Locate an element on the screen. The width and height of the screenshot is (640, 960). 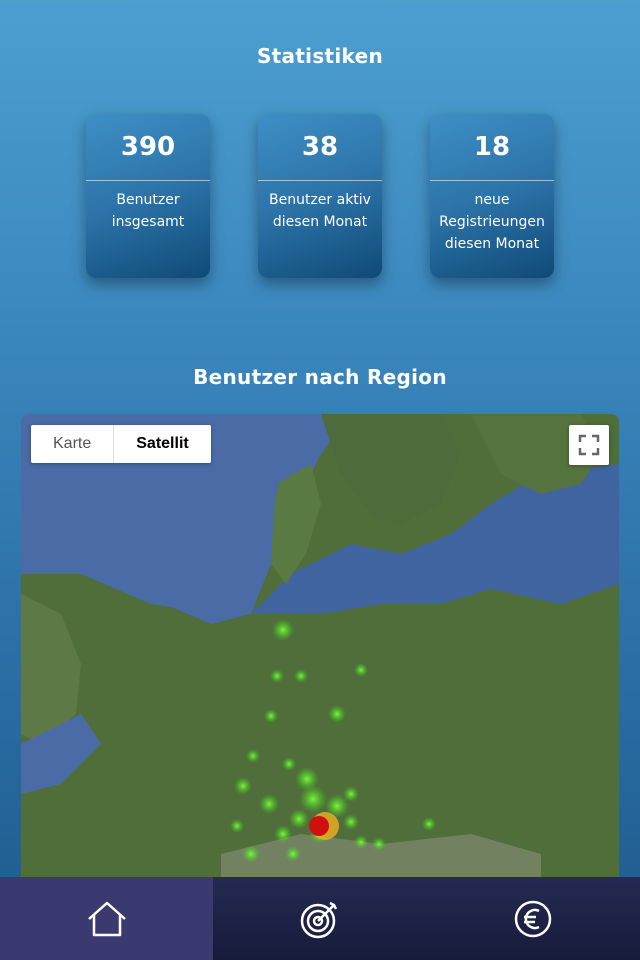
stat-value: 18 is located at coordinates (492, 147).